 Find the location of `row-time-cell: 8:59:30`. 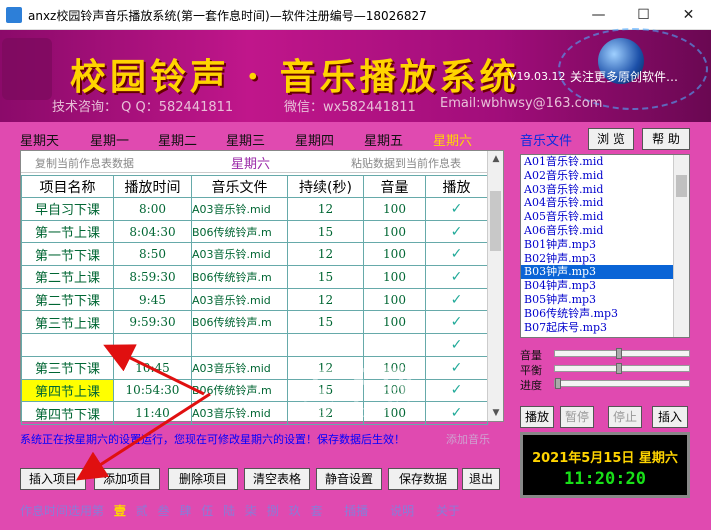

row-time-cell: 8:59:30 is located at coordinates (152, 277).